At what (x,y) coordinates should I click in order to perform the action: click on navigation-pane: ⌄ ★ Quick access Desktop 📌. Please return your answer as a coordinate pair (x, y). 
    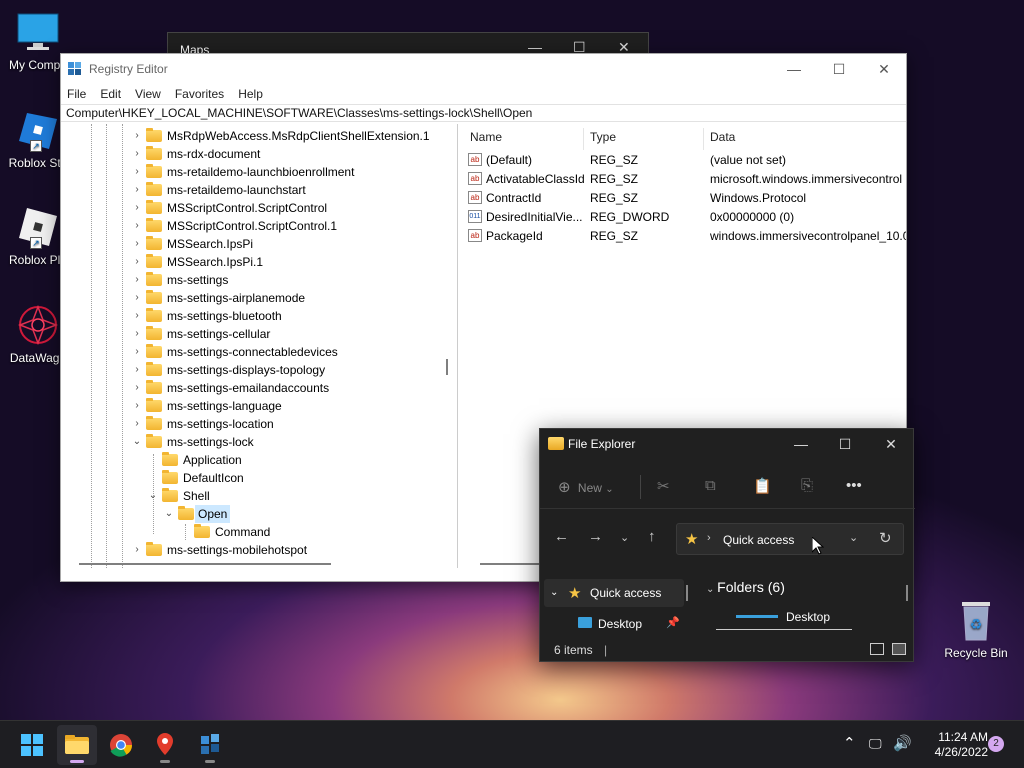
    Looking at the image, I should click on (615, 607).